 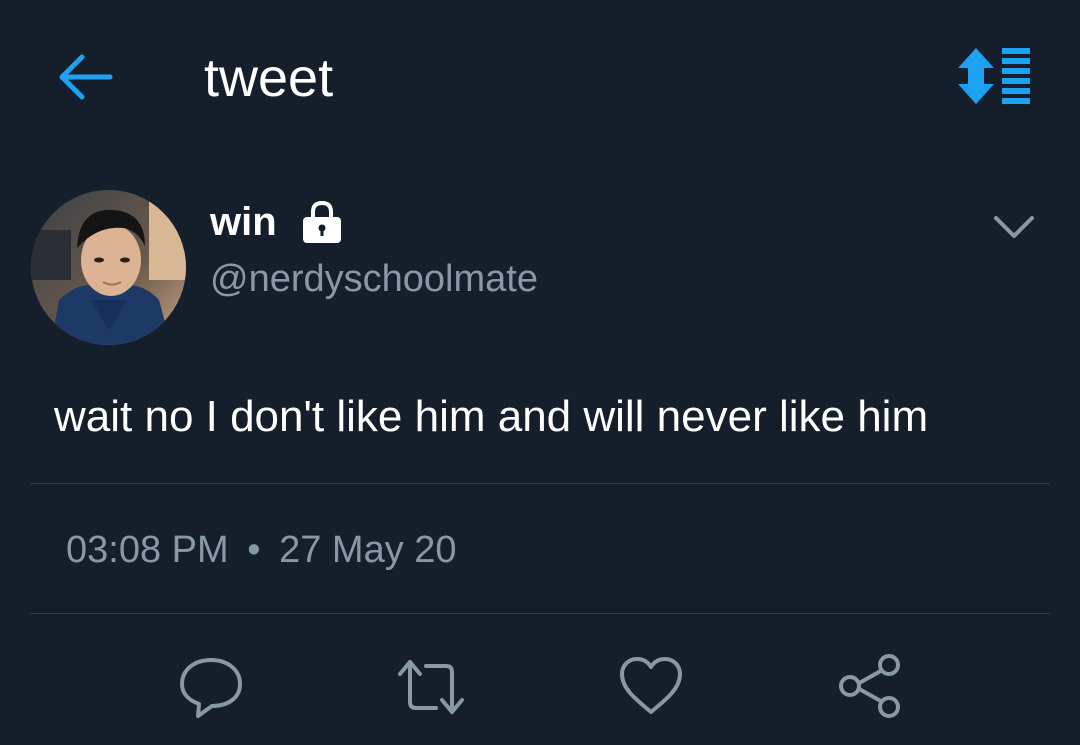 What do you see at coordinates (995, 76) in the screenshot?
I see `sort-thread-icon` at bounding box center [995, 76].